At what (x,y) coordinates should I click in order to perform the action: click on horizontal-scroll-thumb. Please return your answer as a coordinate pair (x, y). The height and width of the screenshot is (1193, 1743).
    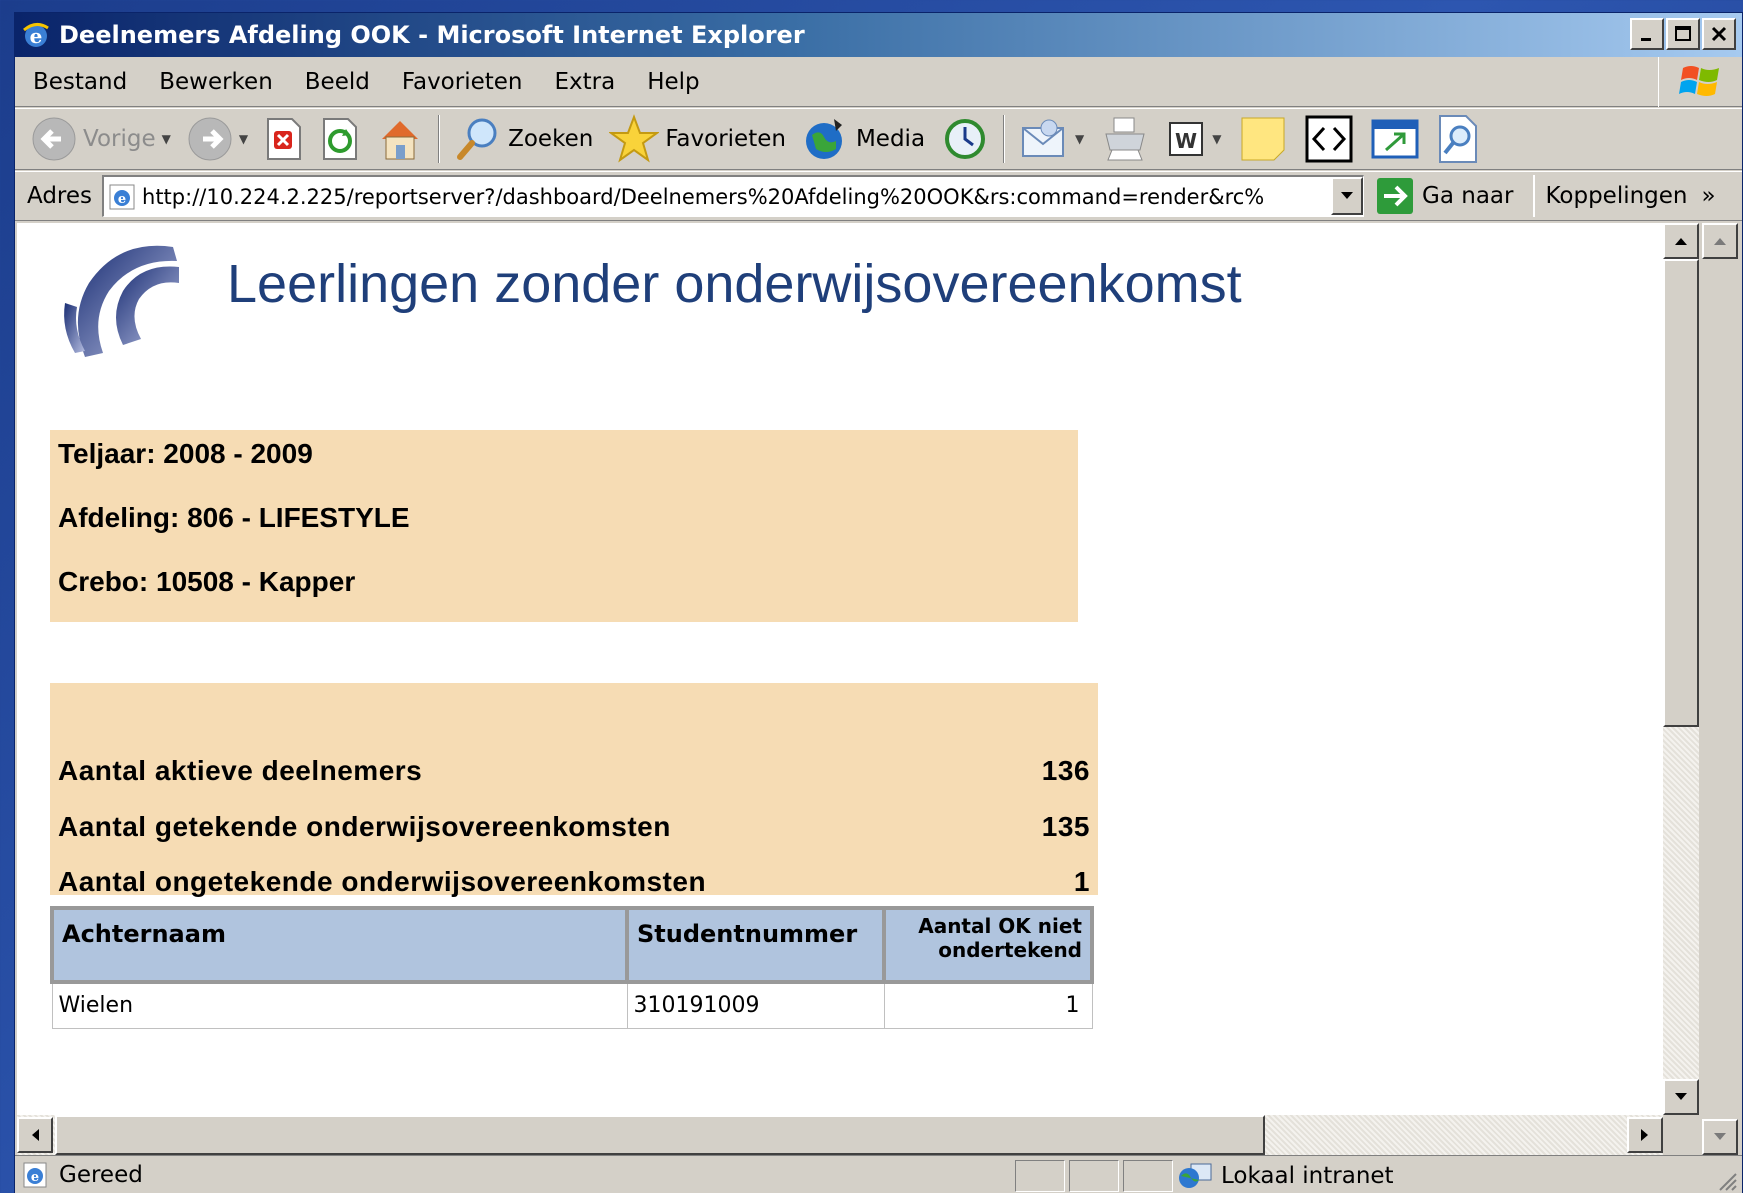
    Looking at the image, I should click on (660, 1135).